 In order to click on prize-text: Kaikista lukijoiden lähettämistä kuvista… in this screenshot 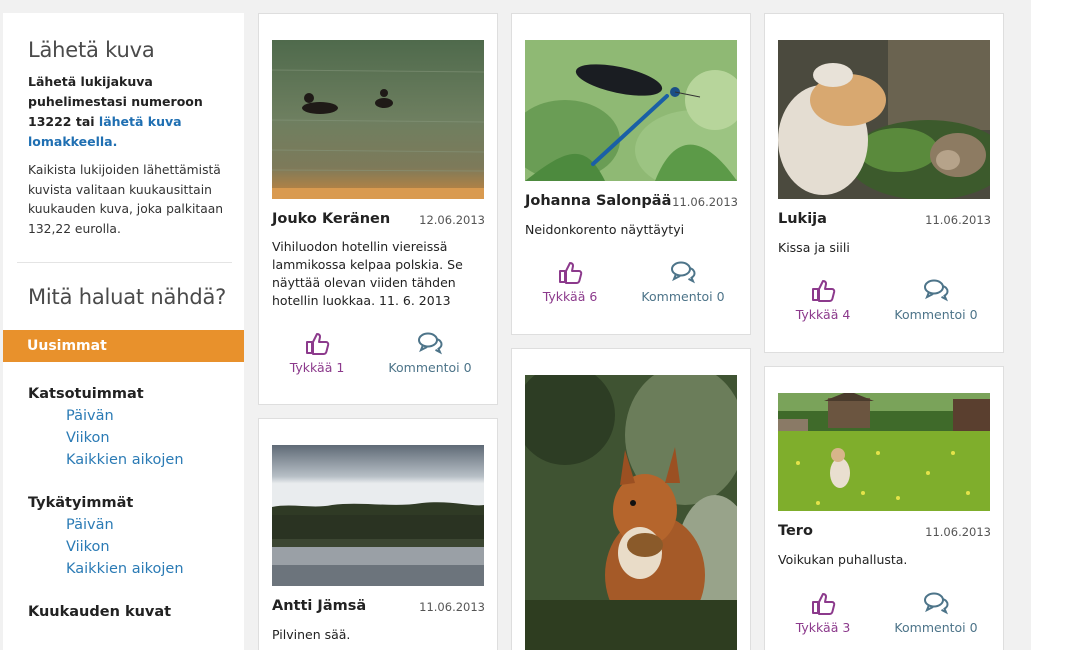, I will do `click(126, 199)`.